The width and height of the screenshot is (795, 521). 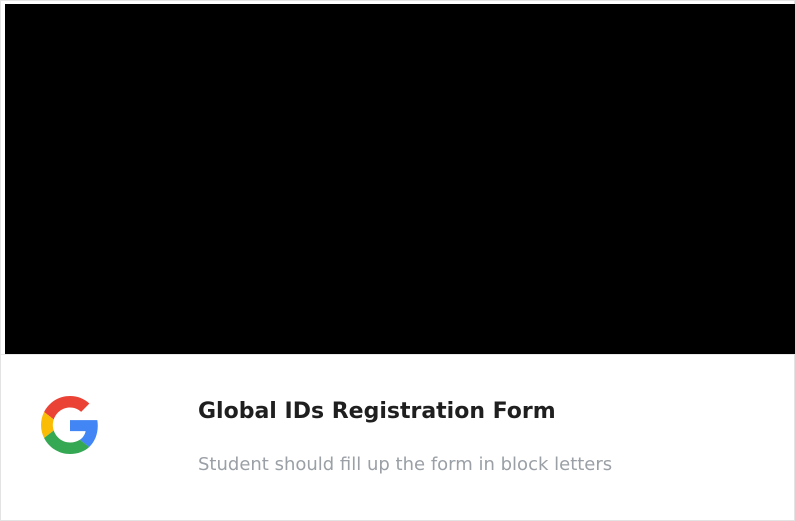 What do you see at coordinates (377, 411) in the screenshot?
I see `card-title: Global IDs Registration Form` at bounding box center [377, 411].